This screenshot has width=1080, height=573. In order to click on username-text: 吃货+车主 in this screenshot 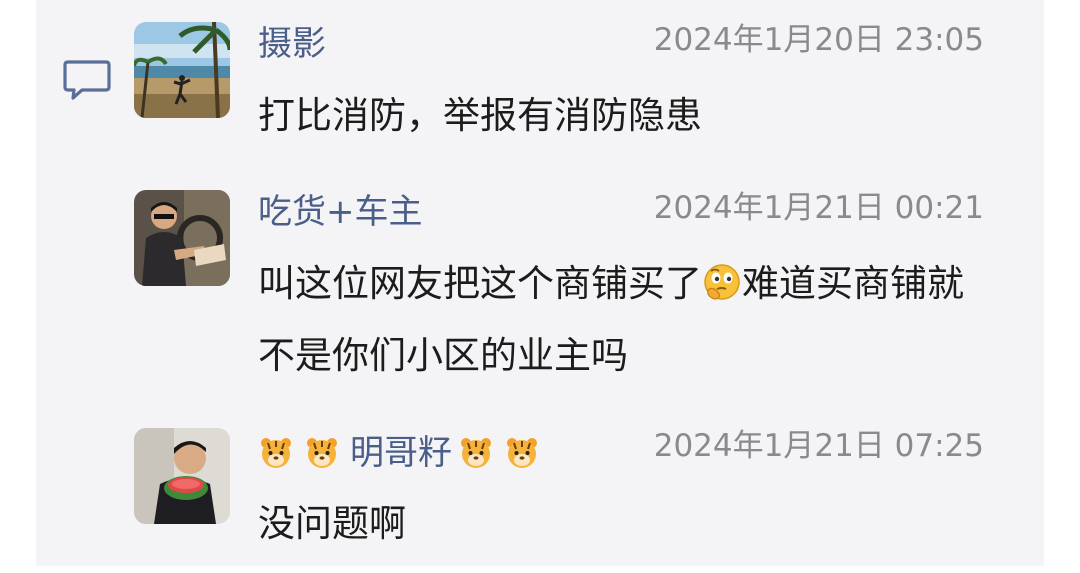, I will do `click(340, 212)`.